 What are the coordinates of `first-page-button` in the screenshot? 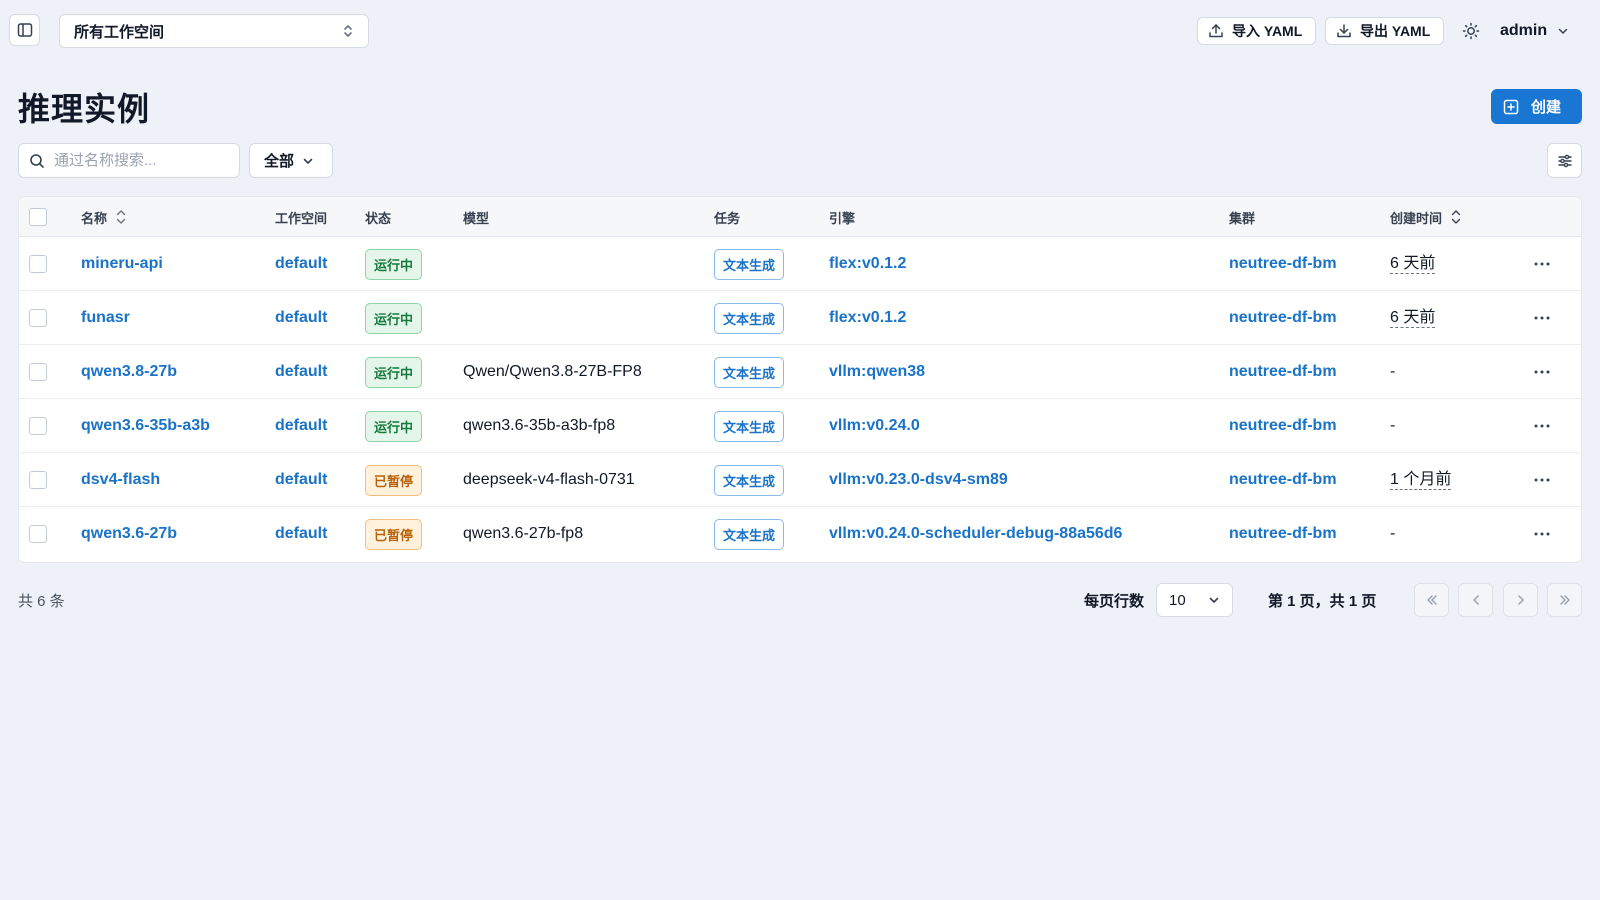 It's located at (1431, 600).